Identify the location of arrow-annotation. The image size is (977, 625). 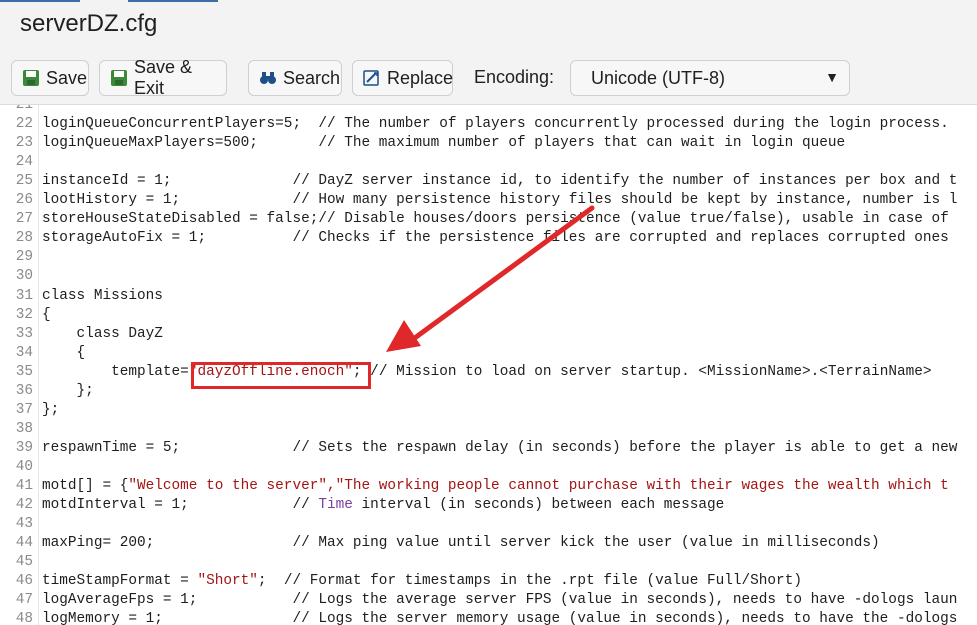
(490, 278).